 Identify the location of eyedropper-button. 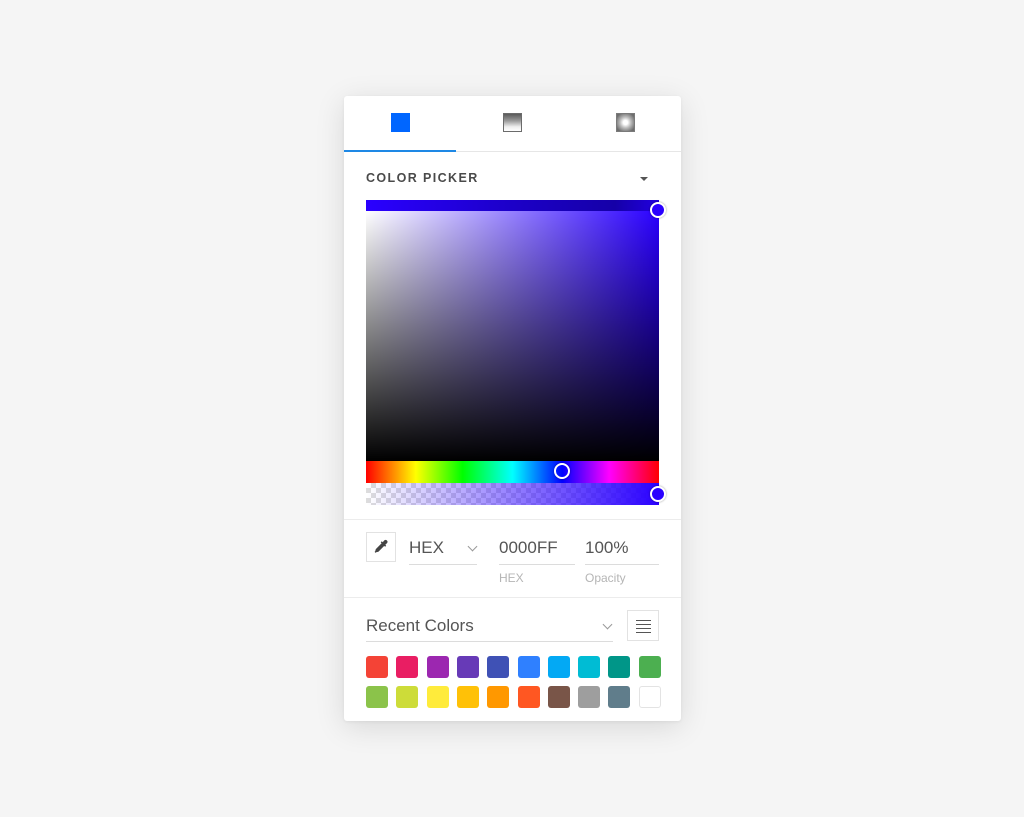
(381, 547).